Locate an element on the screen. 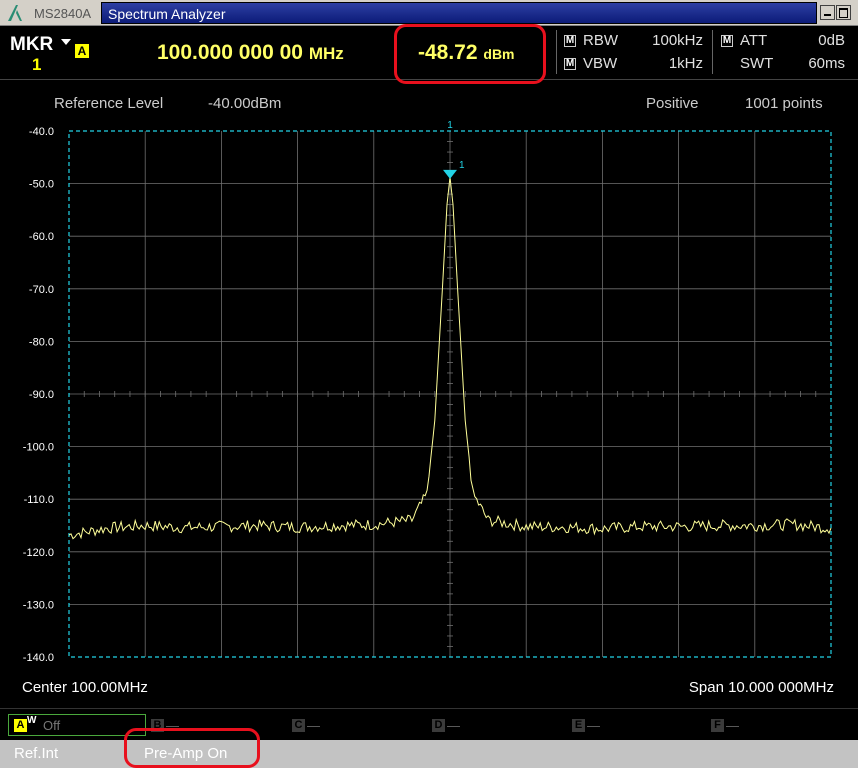 Image resolution: width=858 pixels, height=768 pixels. y-tick-label: -110.0 is located at coordinates (39, 500).